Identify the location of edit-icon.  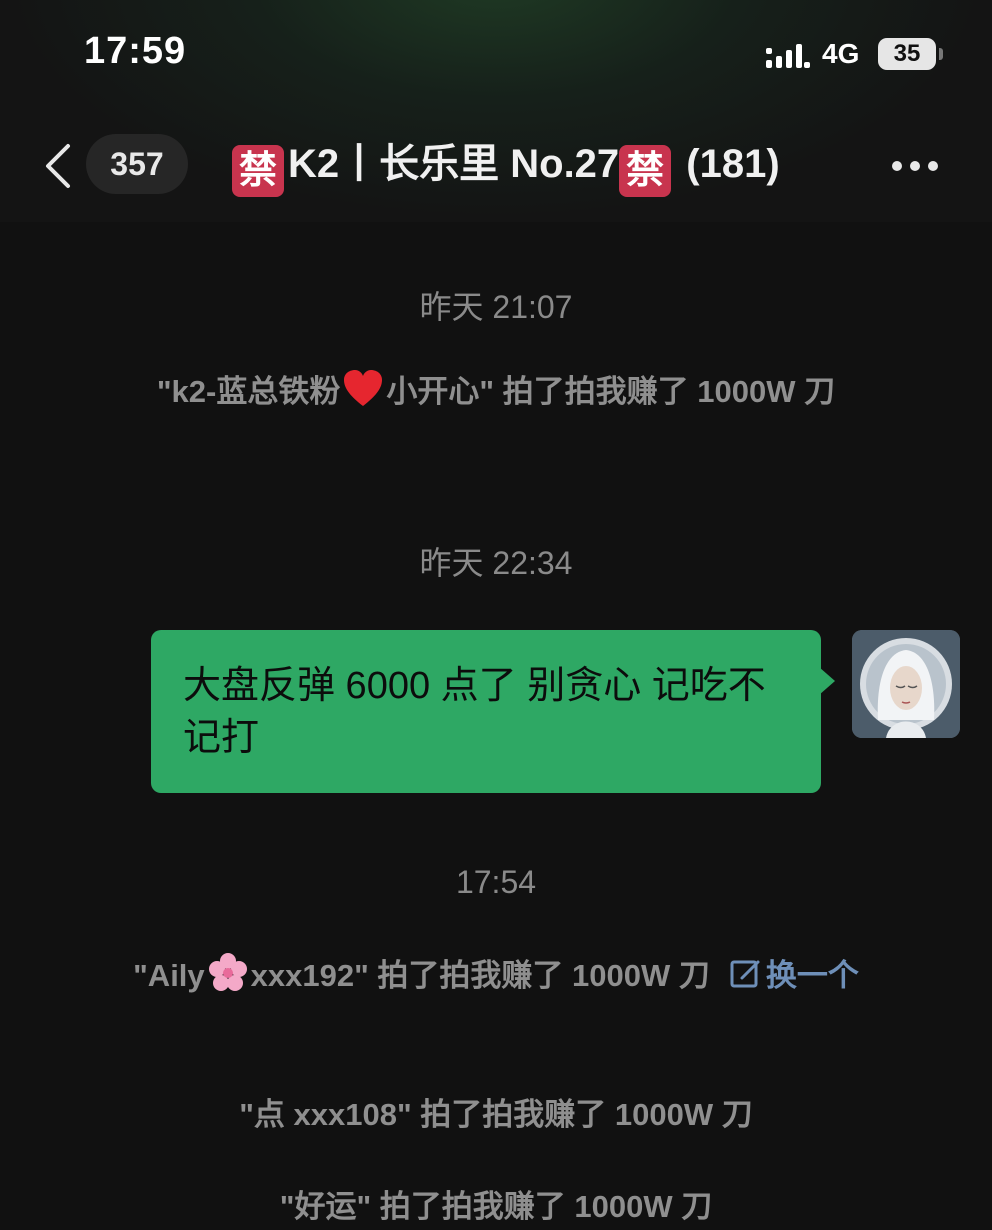
(745, 974).